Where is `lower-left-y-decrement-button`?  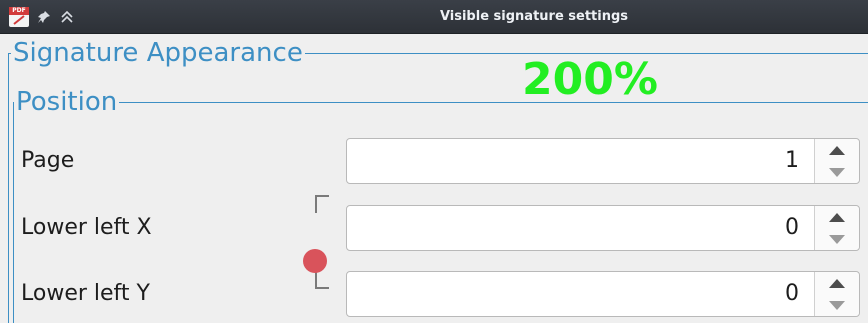
lower-left-y-decrement-button is located at coordinates (837, 305).